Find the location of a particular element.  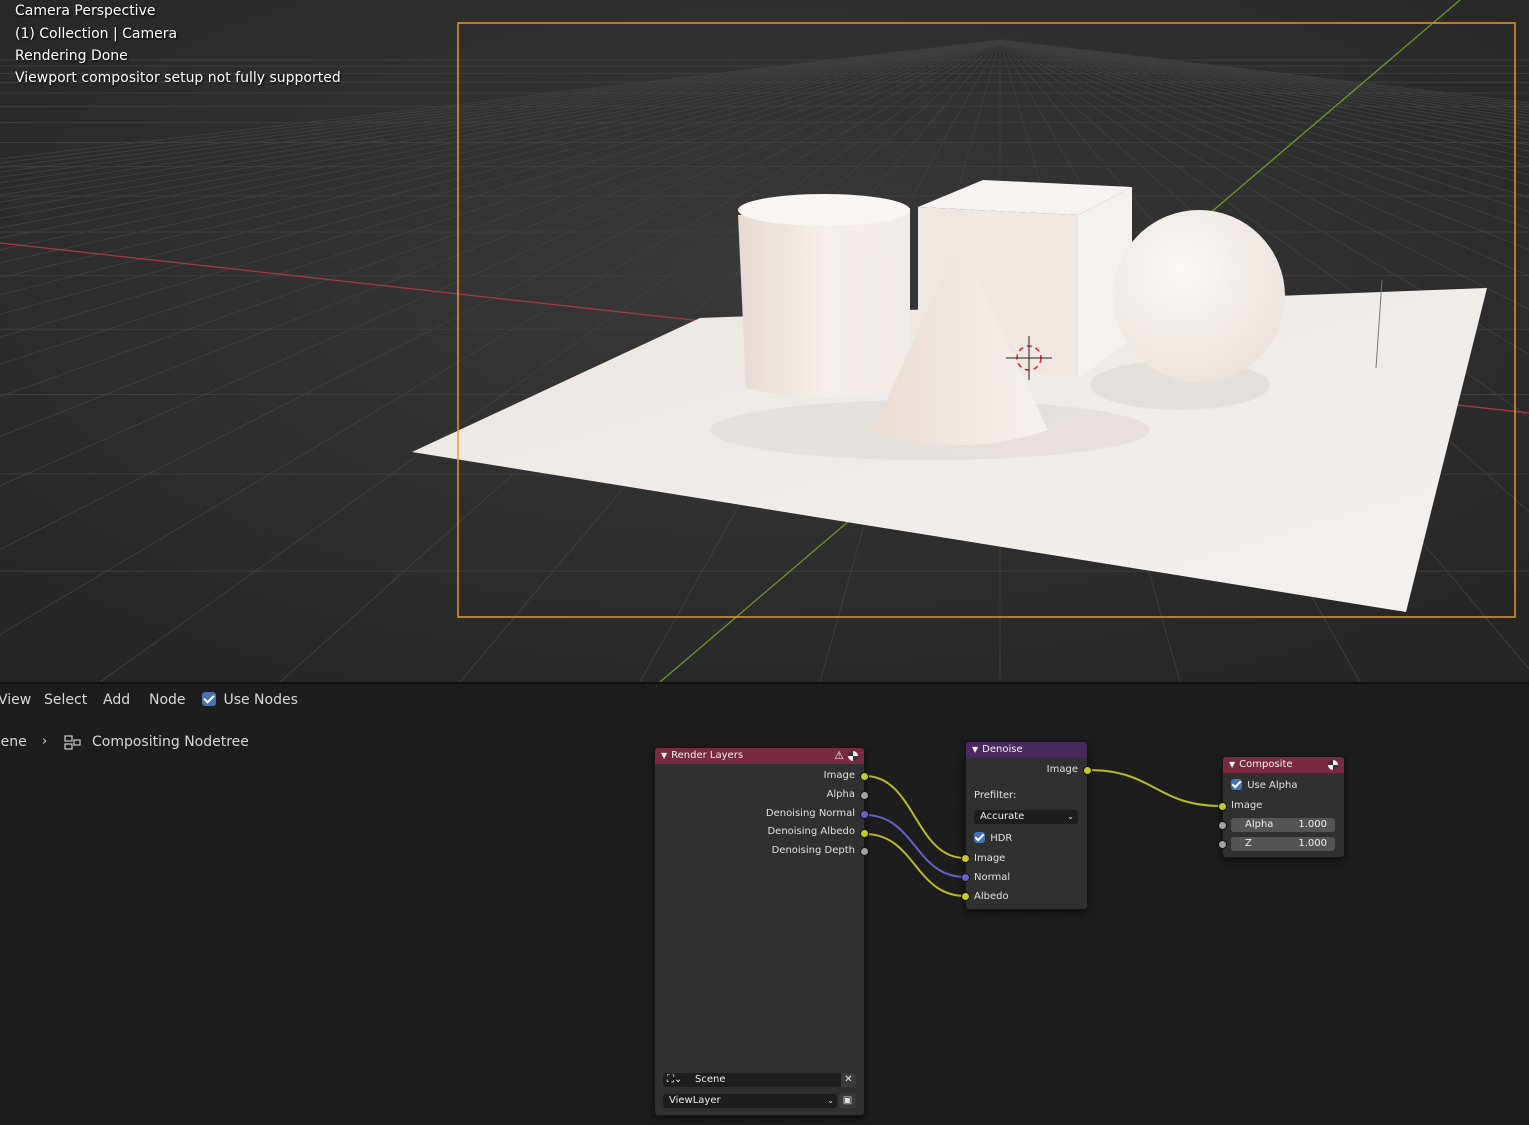

composite-header: ▼ Composite is located at coordinates (1283, 765).